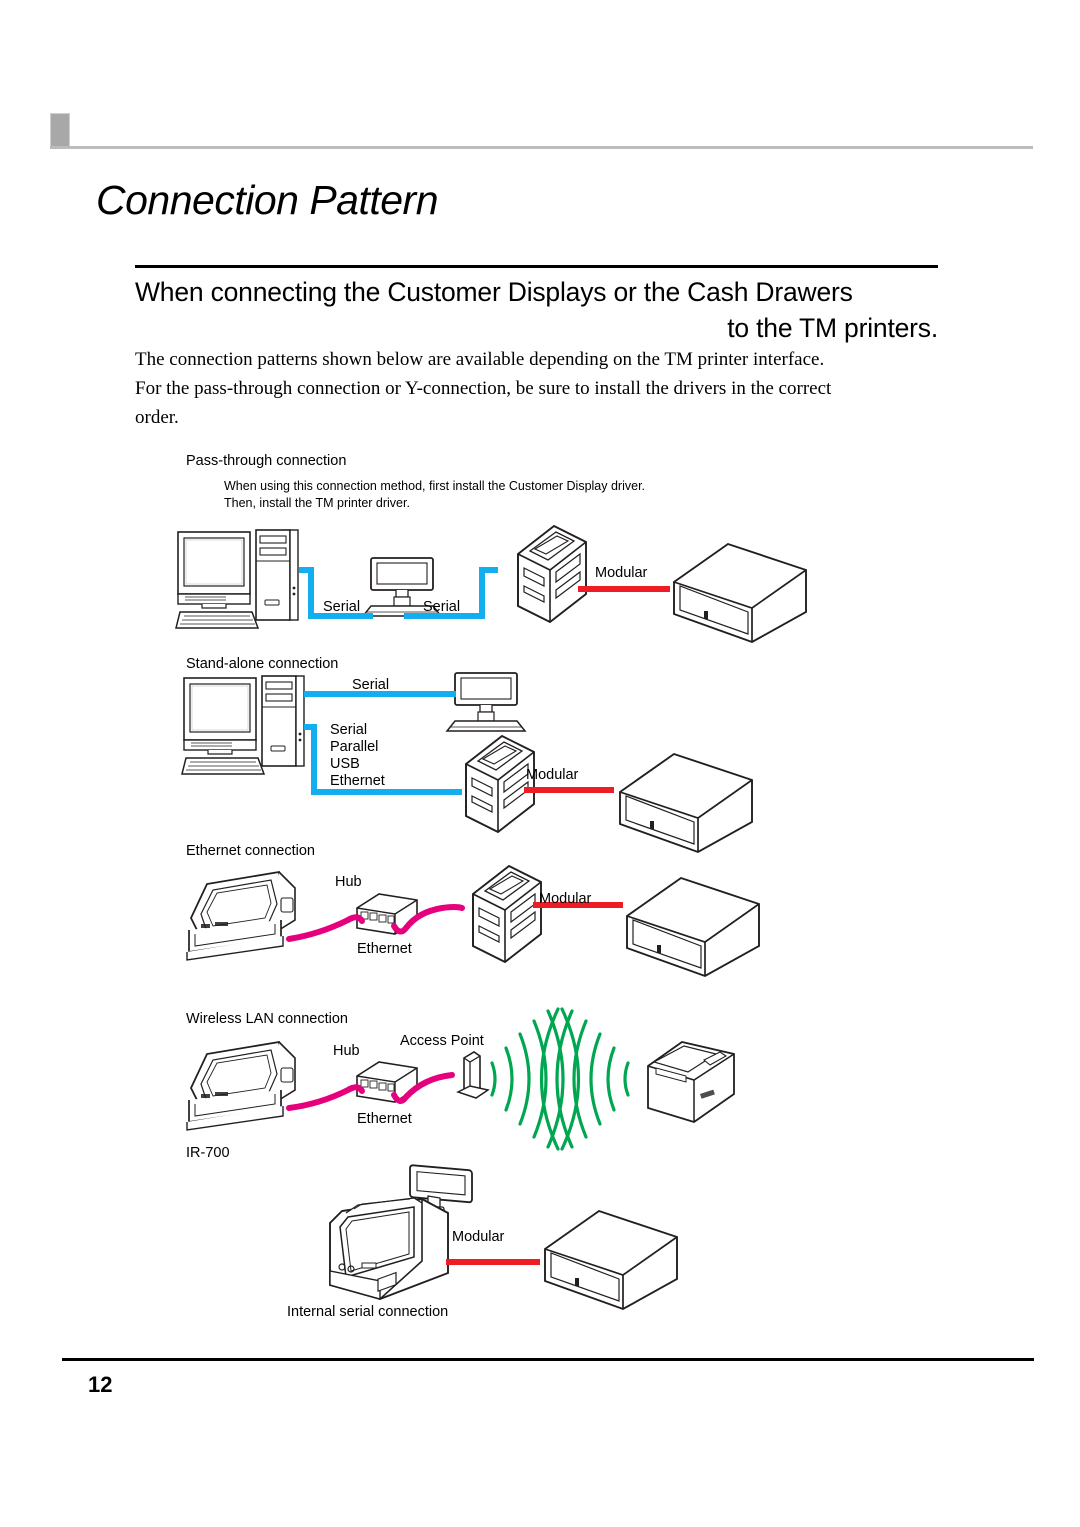  Describe the element at coordinates (157, 417) in the screenshot. I see `intro-line-3: order.` at that location.